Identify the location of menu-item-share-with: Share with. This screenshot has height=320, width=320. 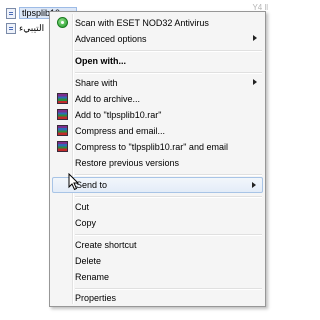
(157, 82).